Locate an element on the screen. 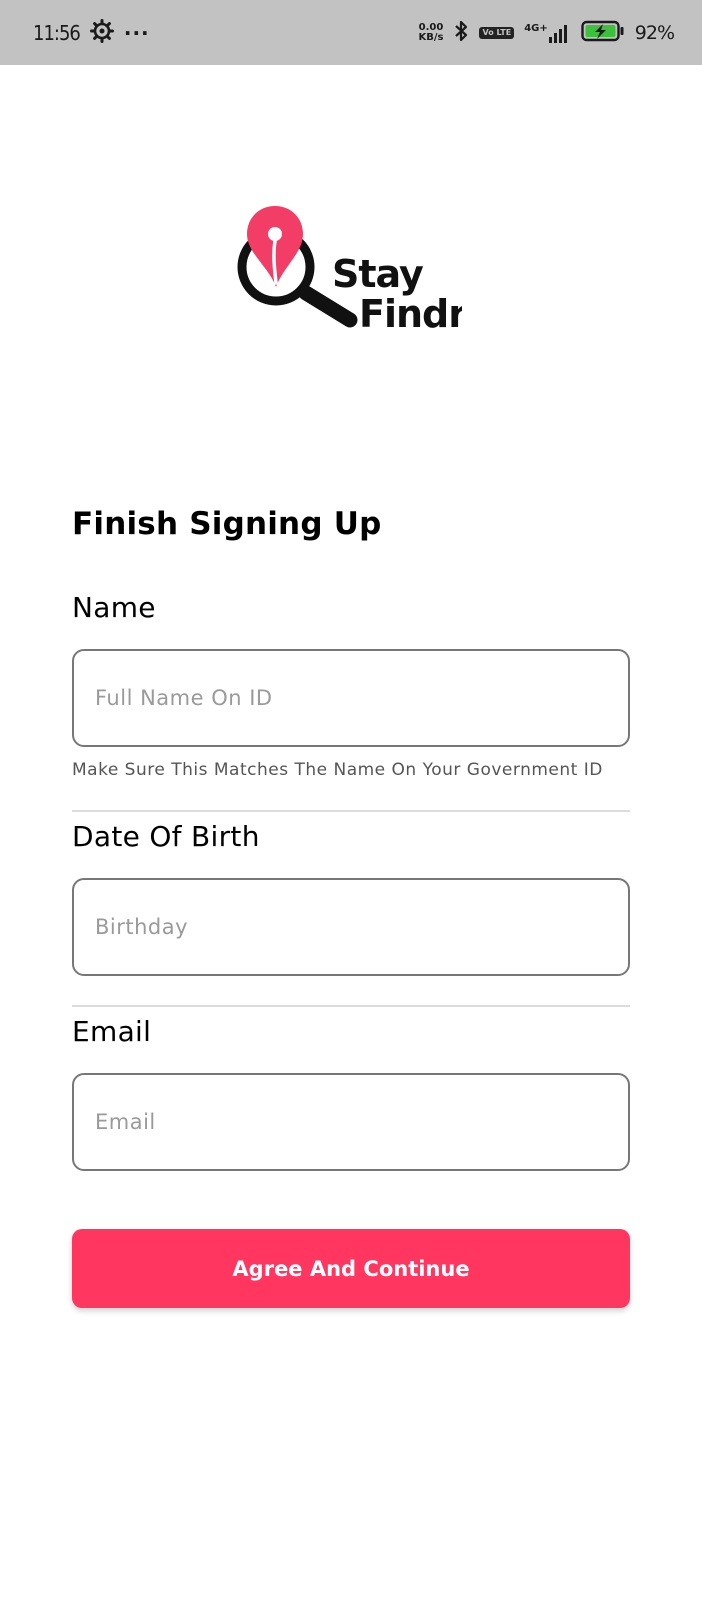 The height and width of the screenshot is (1600, 702). network-speed: 0.00 KB/s is located at coordinates (431, 32).